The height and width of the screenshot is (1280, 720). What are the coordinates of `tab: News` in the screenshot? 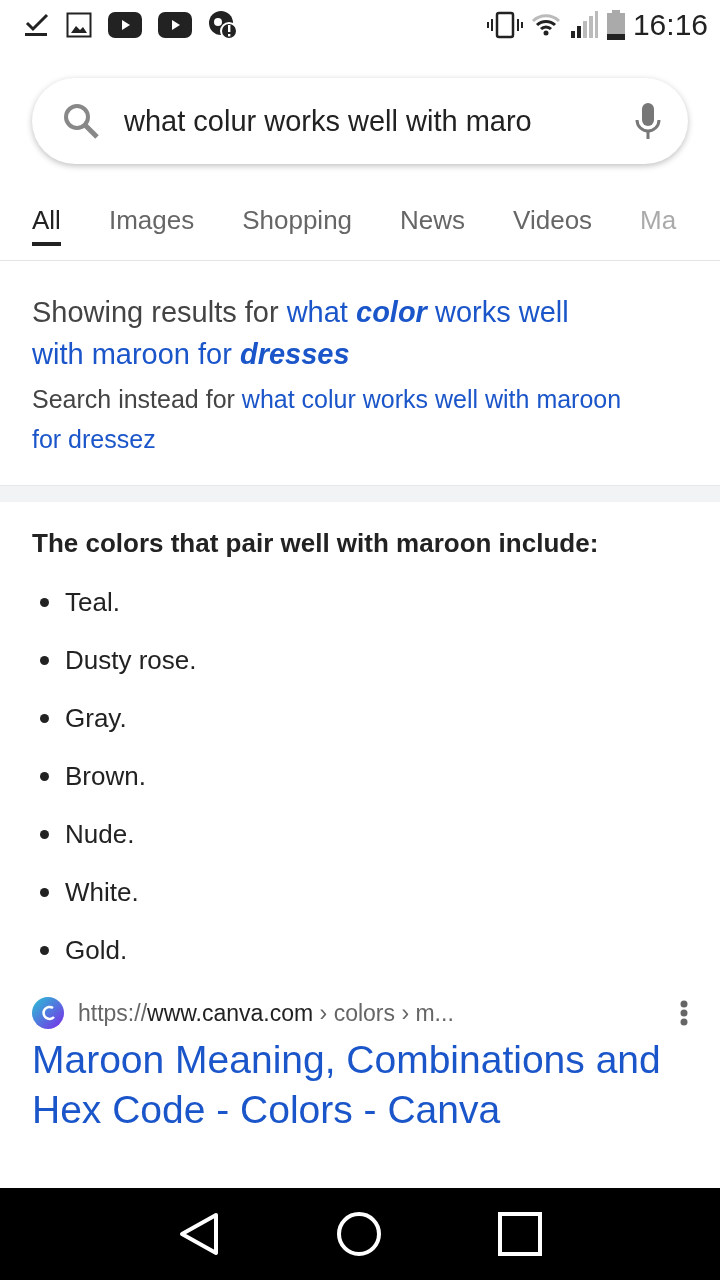 It's located at (433, 215).